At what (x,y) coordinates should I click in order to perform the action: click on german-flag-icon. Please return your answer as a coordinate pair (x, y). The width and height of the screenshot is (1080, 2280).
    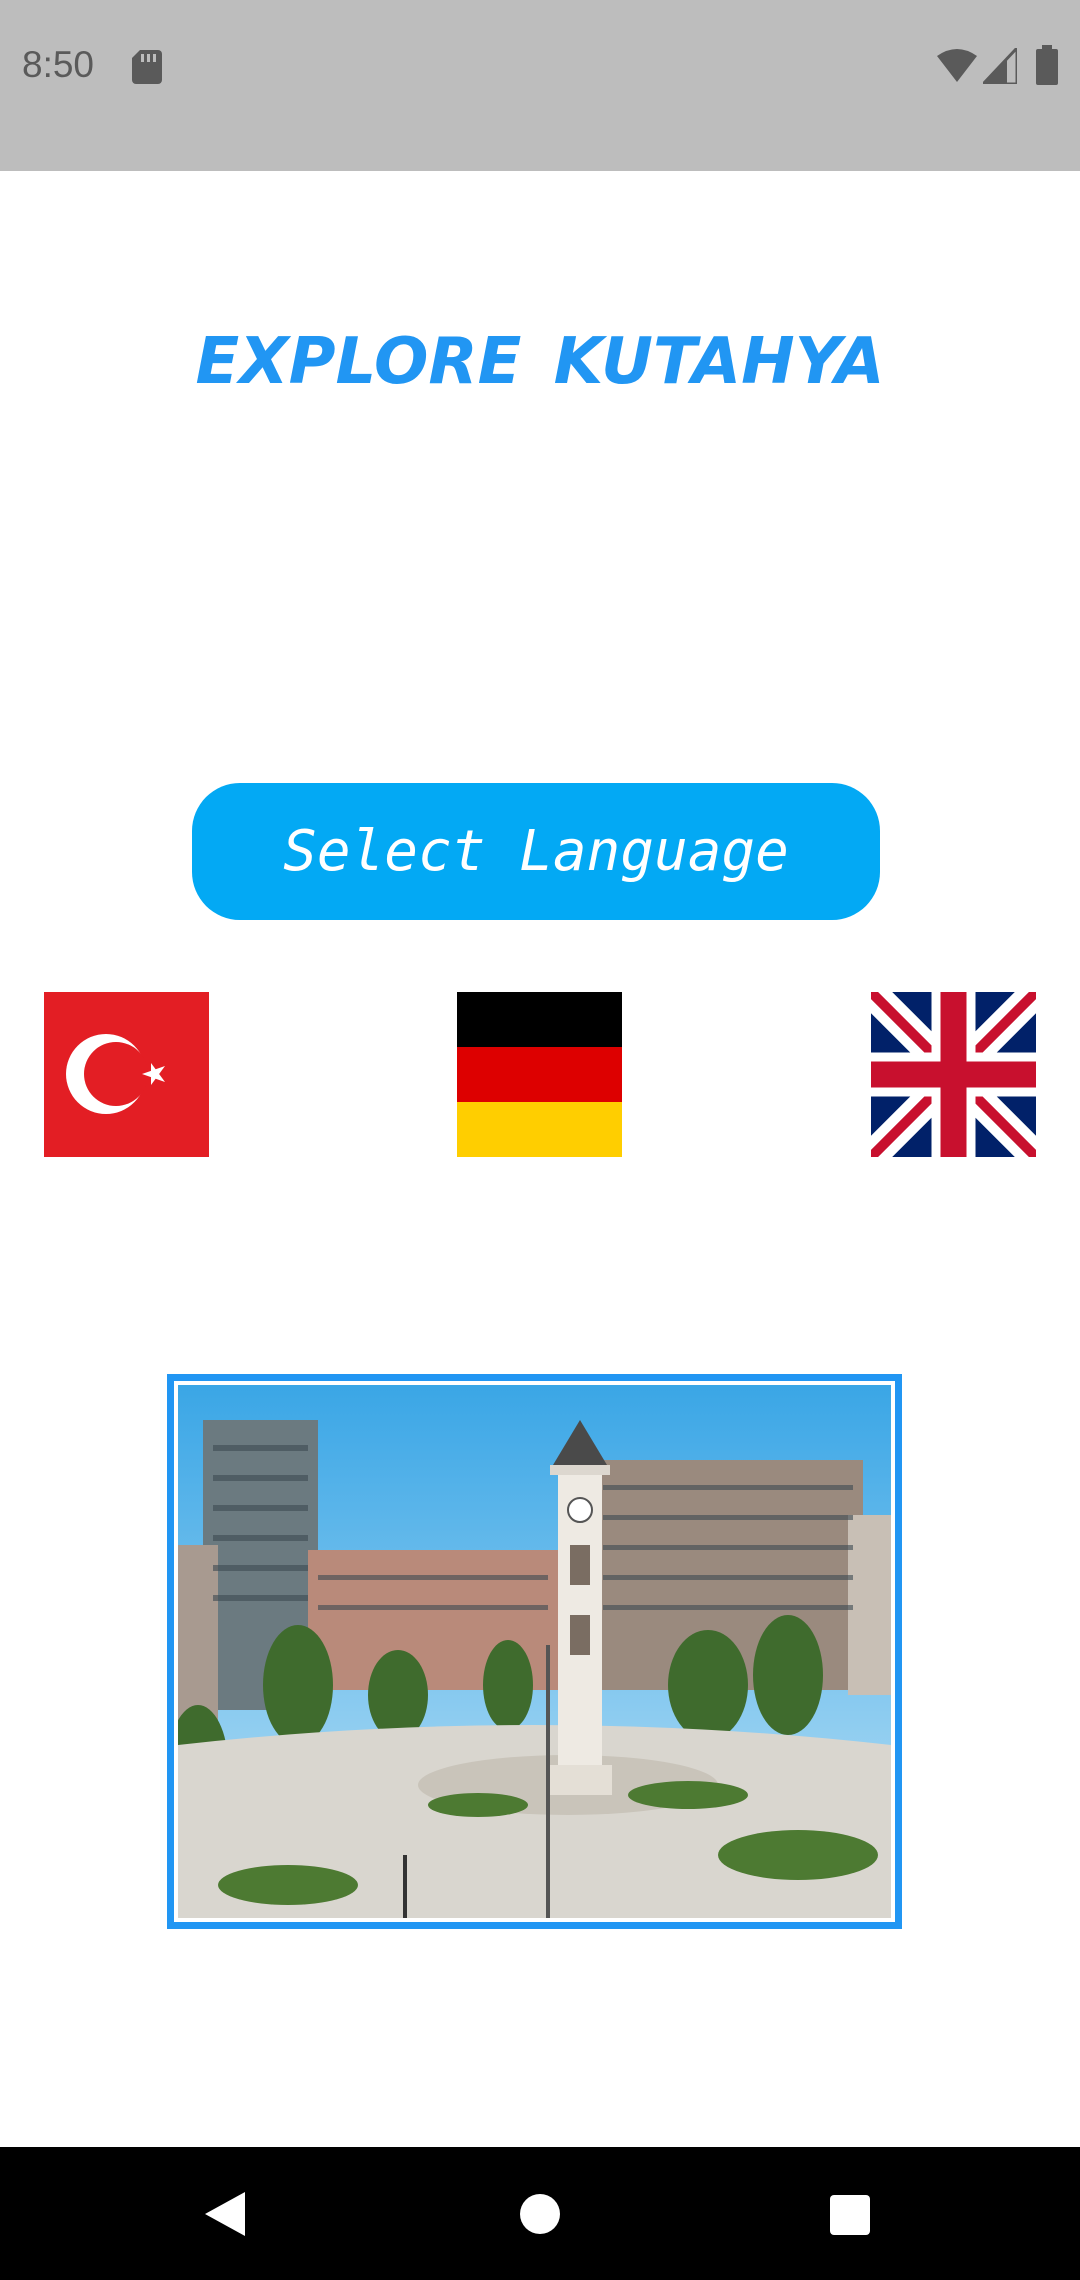
    Looking at the image, I should click on (539, 1074).